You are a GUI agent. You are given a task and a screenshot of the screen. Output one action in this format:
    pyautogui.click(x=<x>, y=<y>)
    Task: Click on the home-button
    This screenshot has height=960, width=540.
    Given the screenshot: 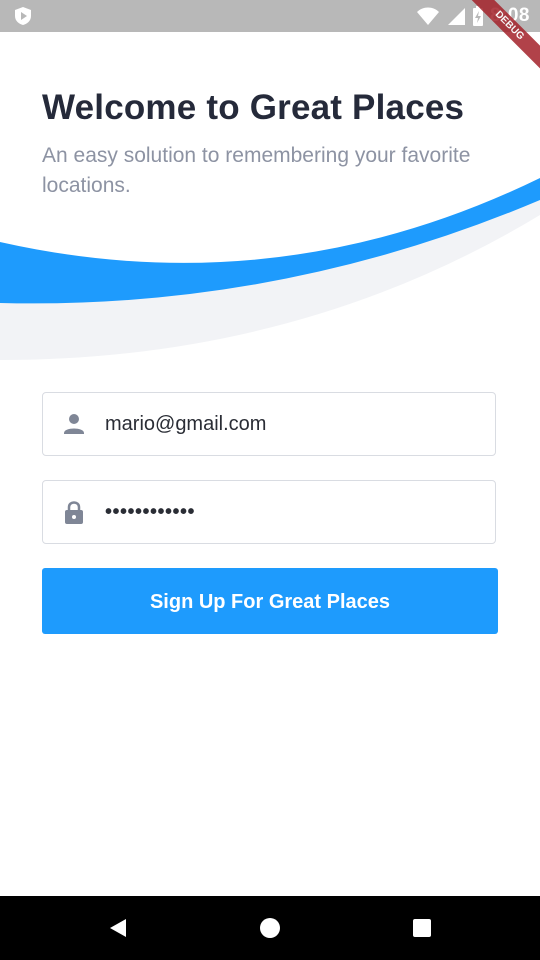 What is the action you would take?
    pyautogui.click(x=270, y=928)
    